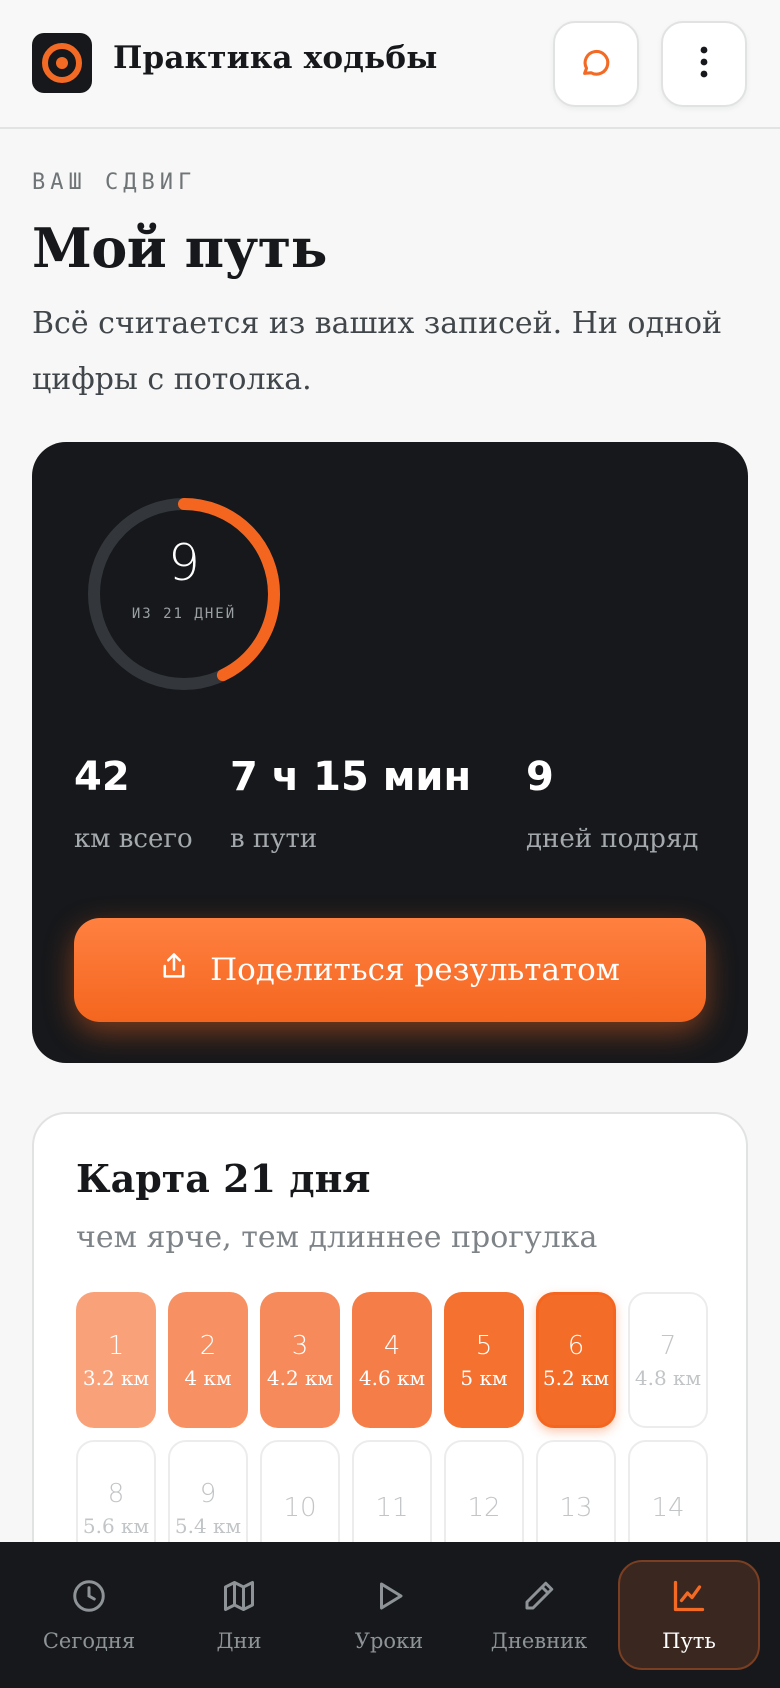 This screenshot has height=1688, width=780. What do you see at coordinates (612, 839) in the screenshot?
I see `stat-label: дней подряд` at bounding box center [612, 839].